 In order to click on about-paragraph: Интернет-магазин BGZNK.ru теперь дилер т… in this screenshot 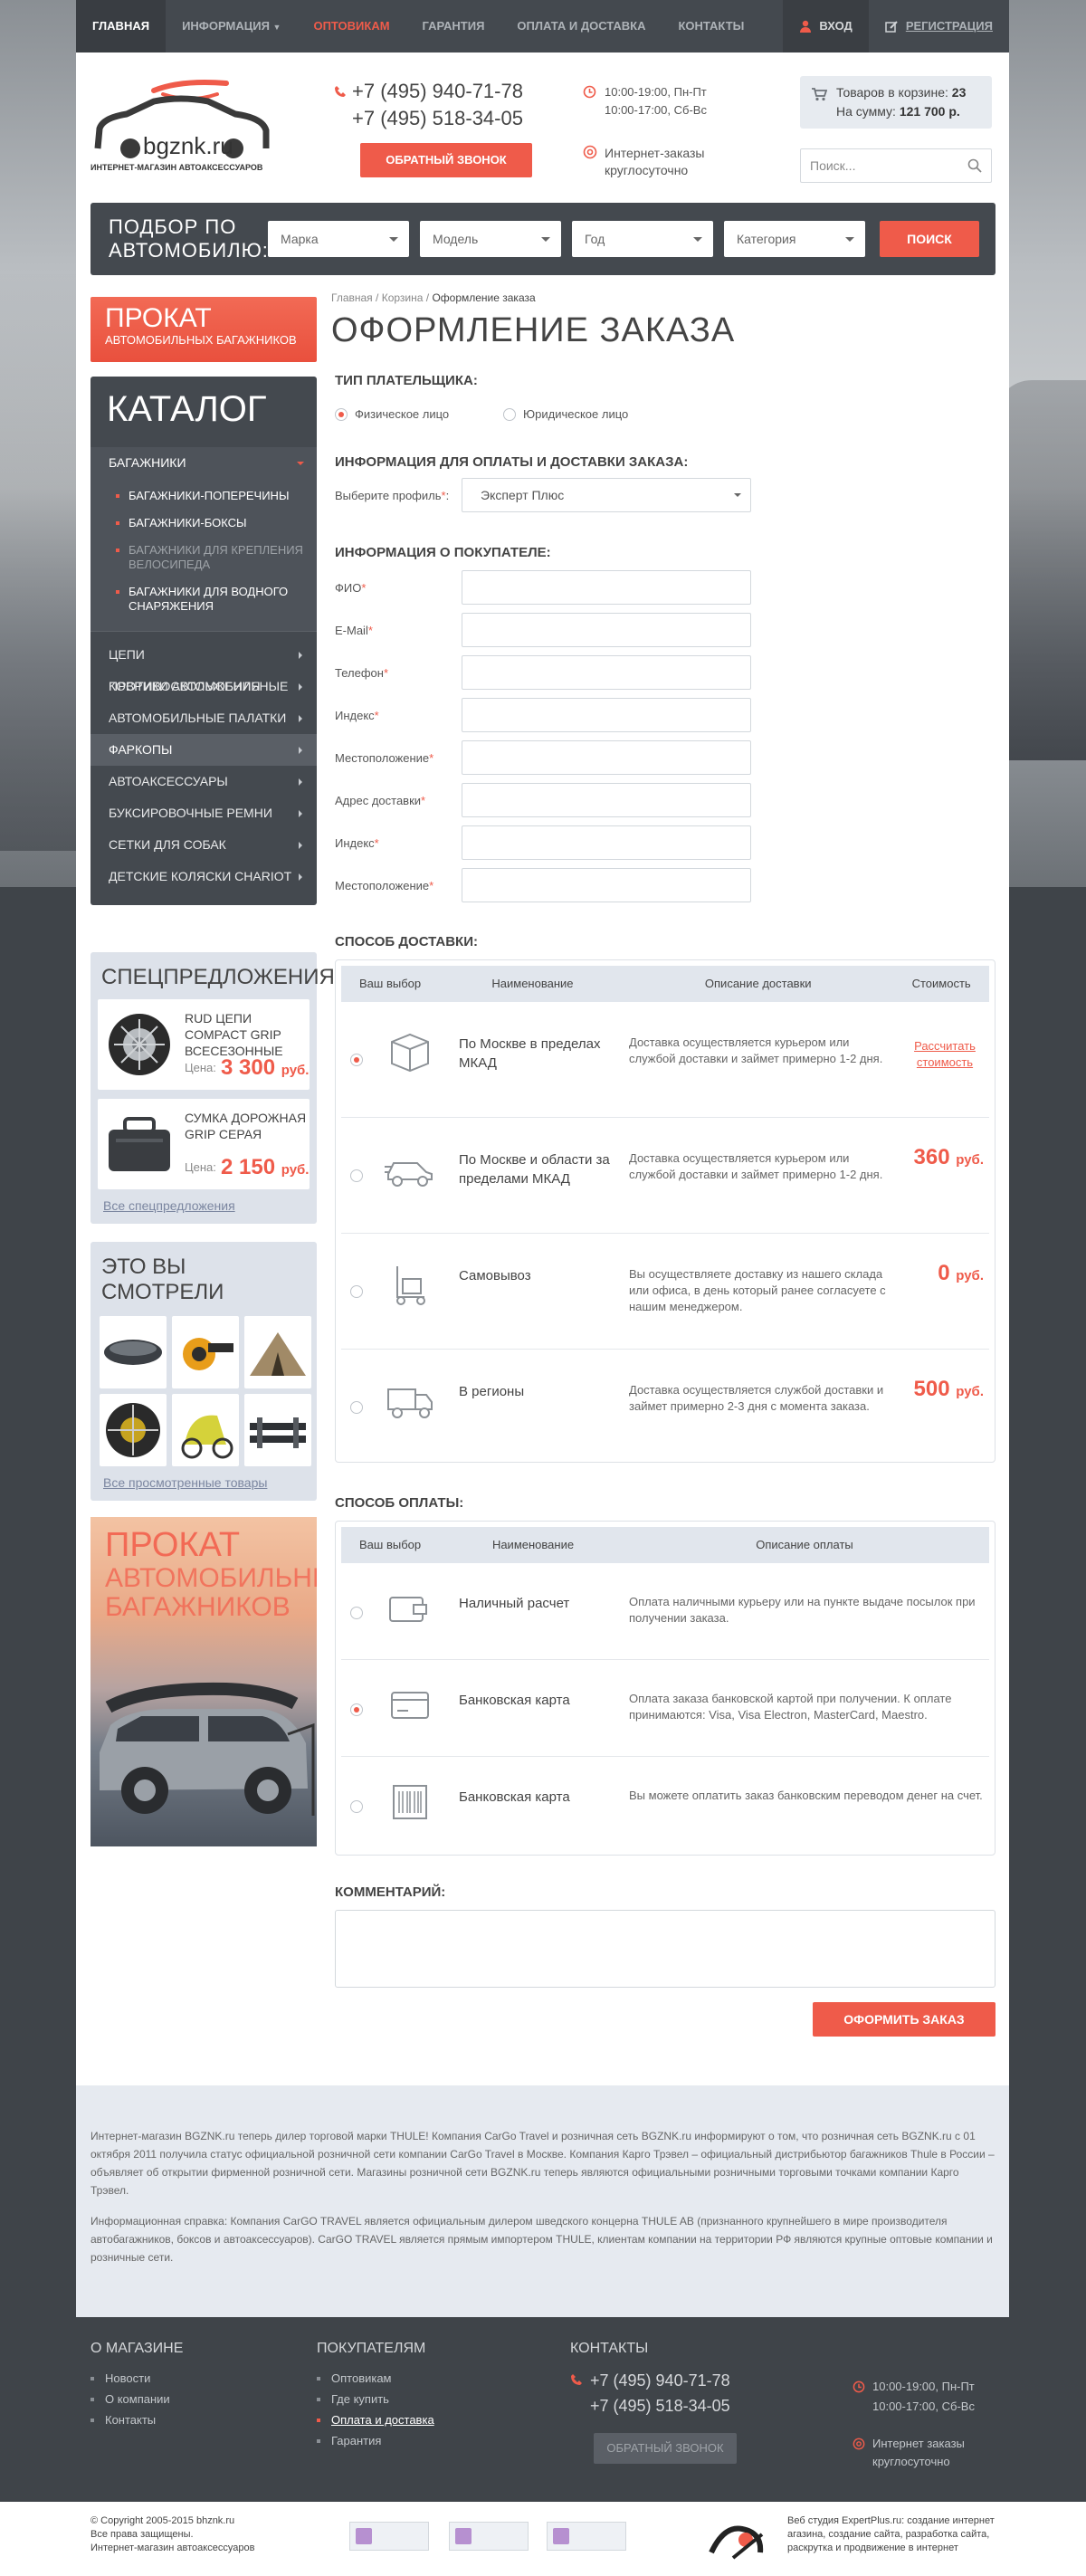, I will do `click(542, 2163)`.